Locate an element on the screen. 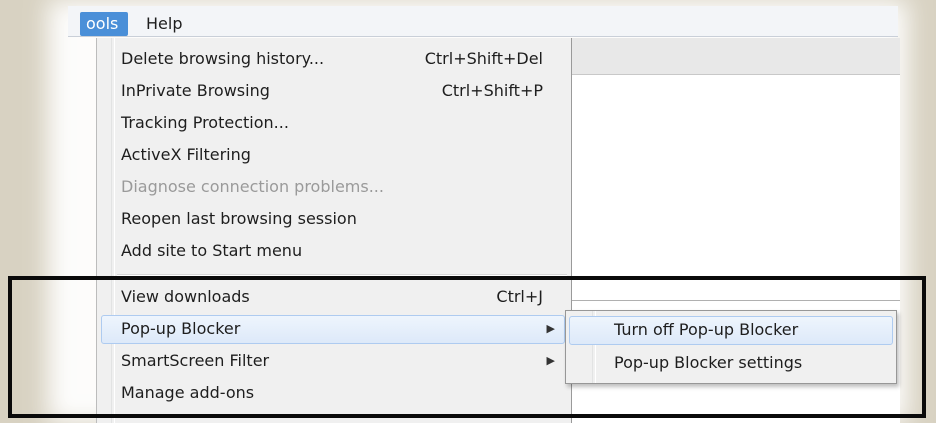  menu-item-label: SmartScreen Filter is located at coordinates (195, 360).